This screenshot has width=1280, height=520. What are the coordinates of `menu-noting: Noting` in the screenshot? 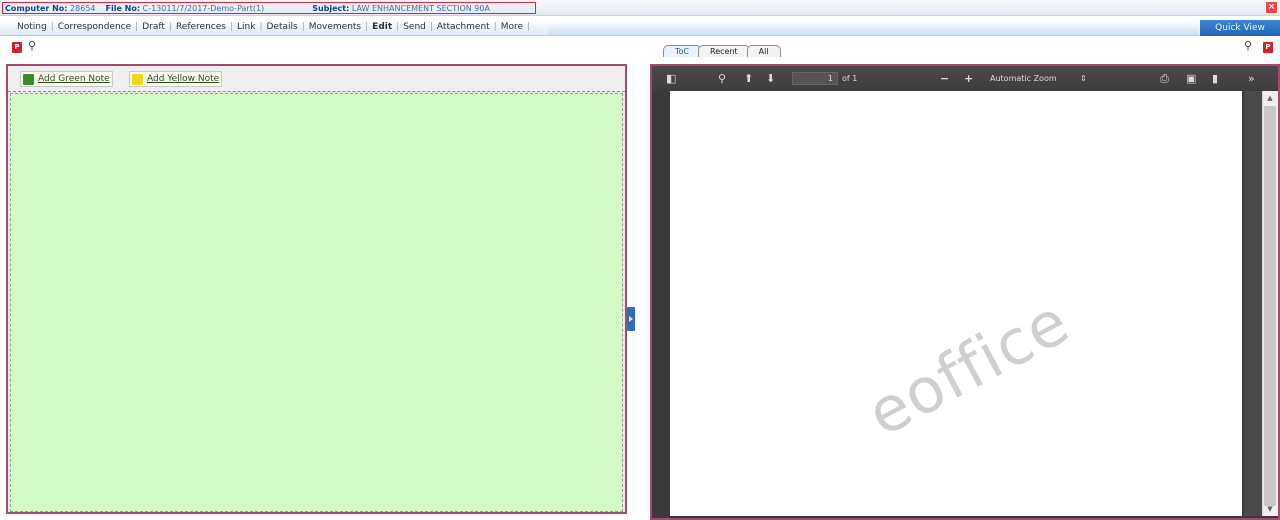 It's located at (32, 27).